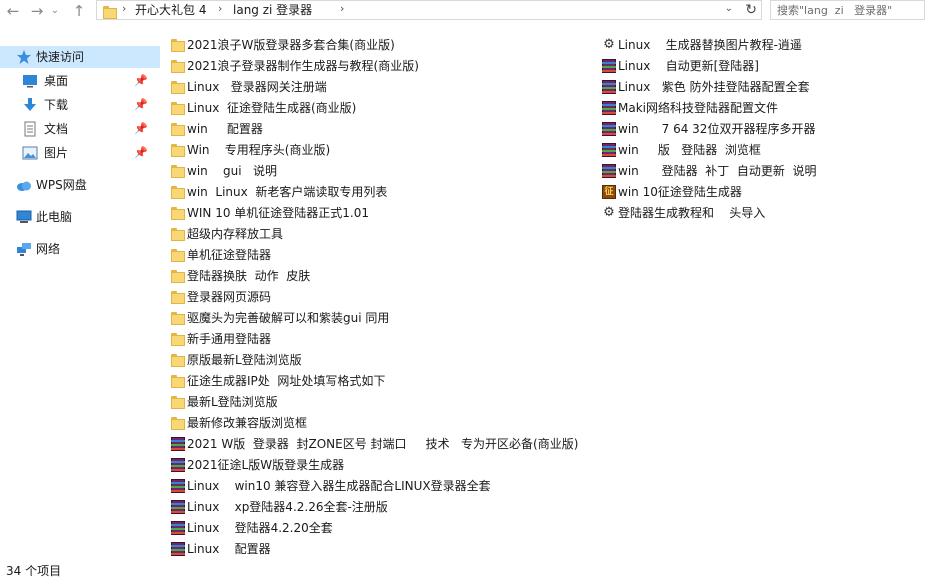  Describe the element at coordinates (56, 129) in the screenshot. I see `nav-label: 文档` at that location.